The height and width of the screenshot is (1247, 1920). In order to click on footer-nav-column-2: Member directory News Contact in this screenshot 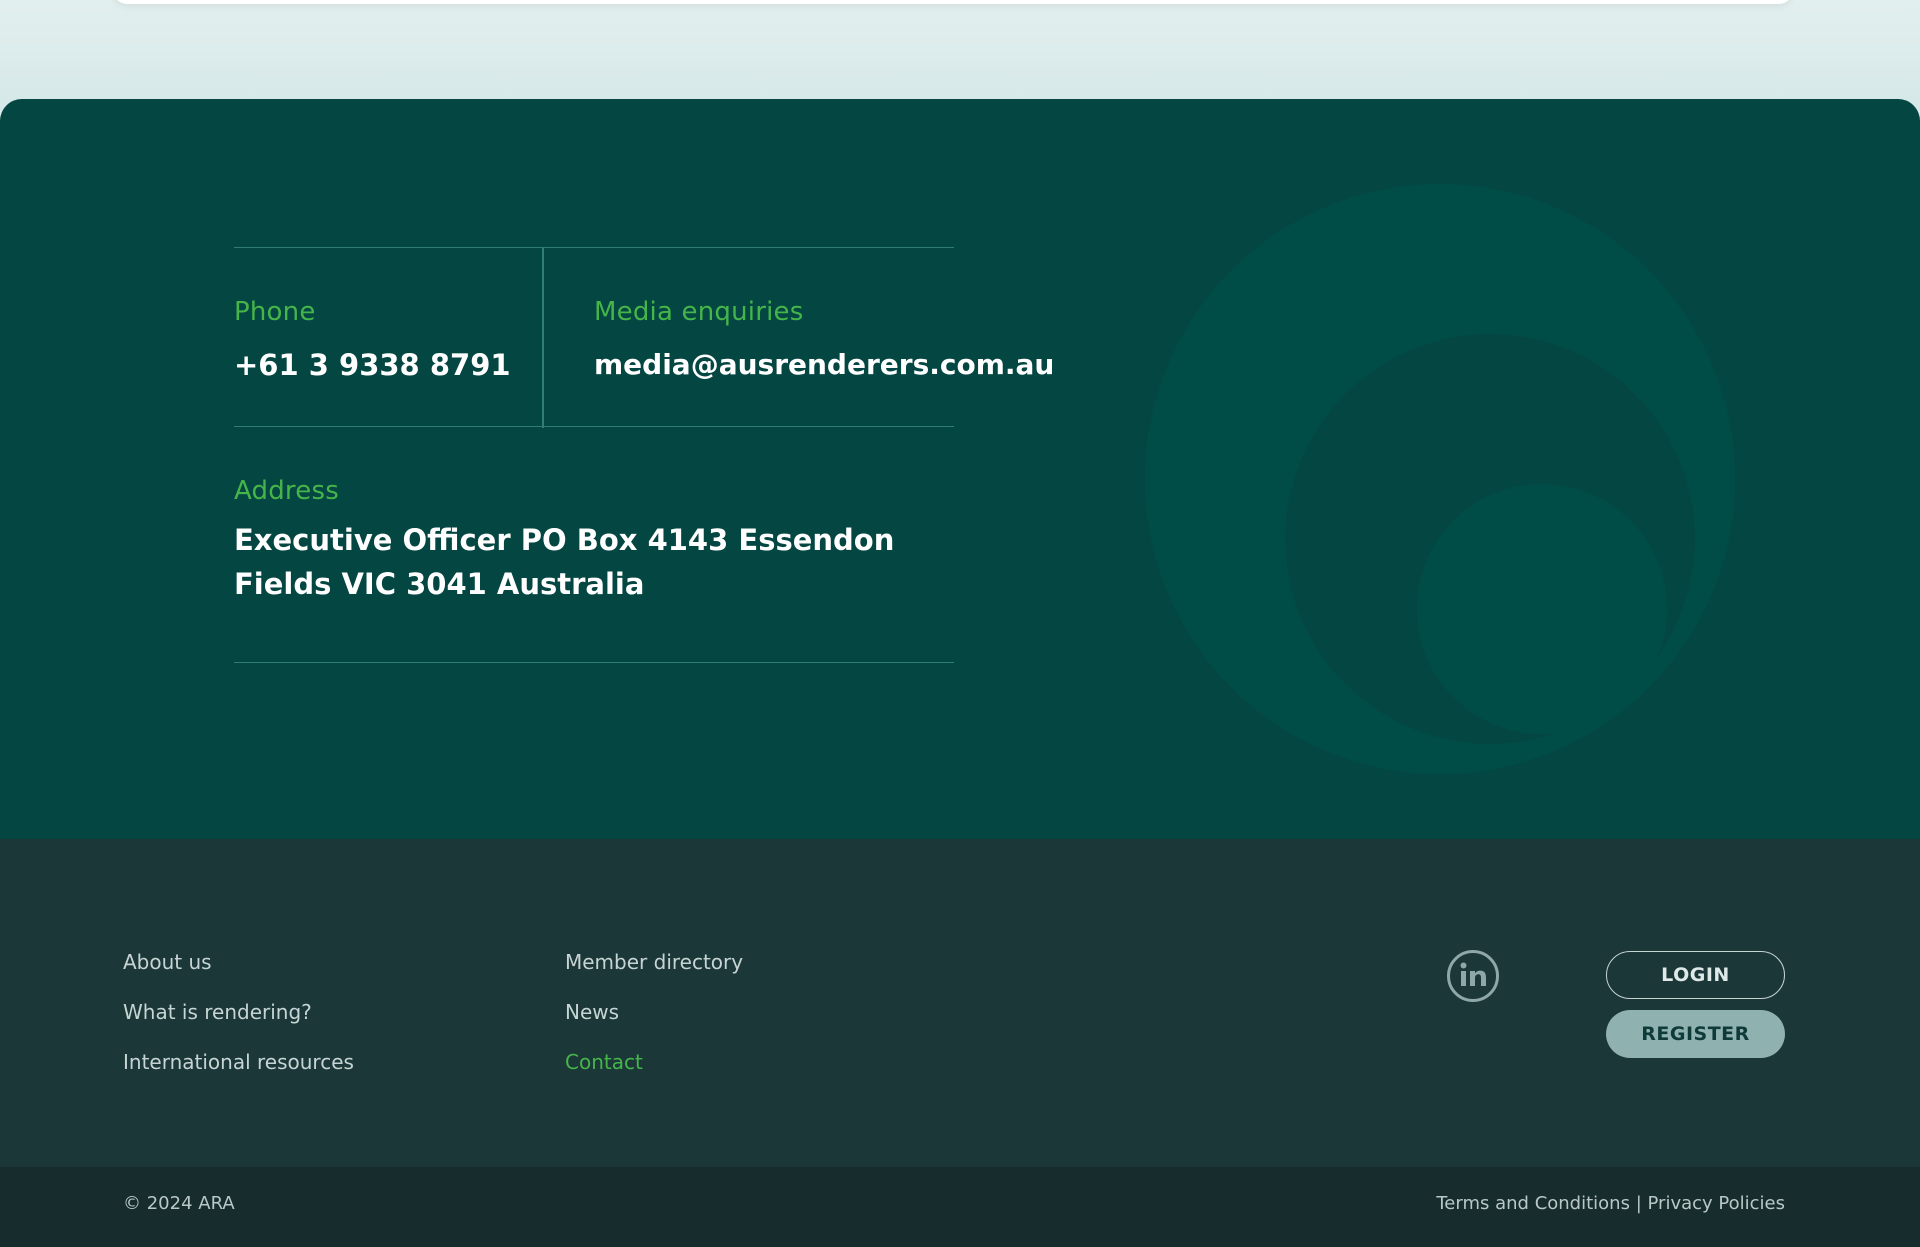, I will do `click(654, 1024)`.